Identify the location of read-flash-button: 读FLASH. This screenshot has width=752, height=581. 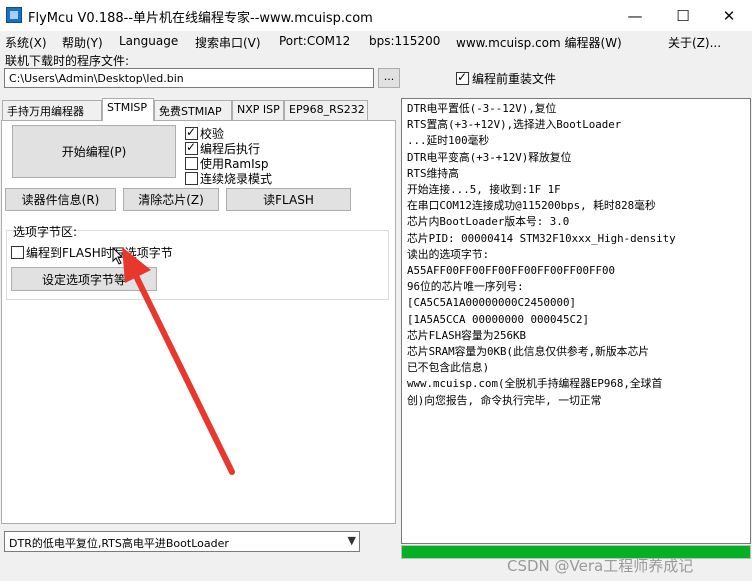
(288, 199).